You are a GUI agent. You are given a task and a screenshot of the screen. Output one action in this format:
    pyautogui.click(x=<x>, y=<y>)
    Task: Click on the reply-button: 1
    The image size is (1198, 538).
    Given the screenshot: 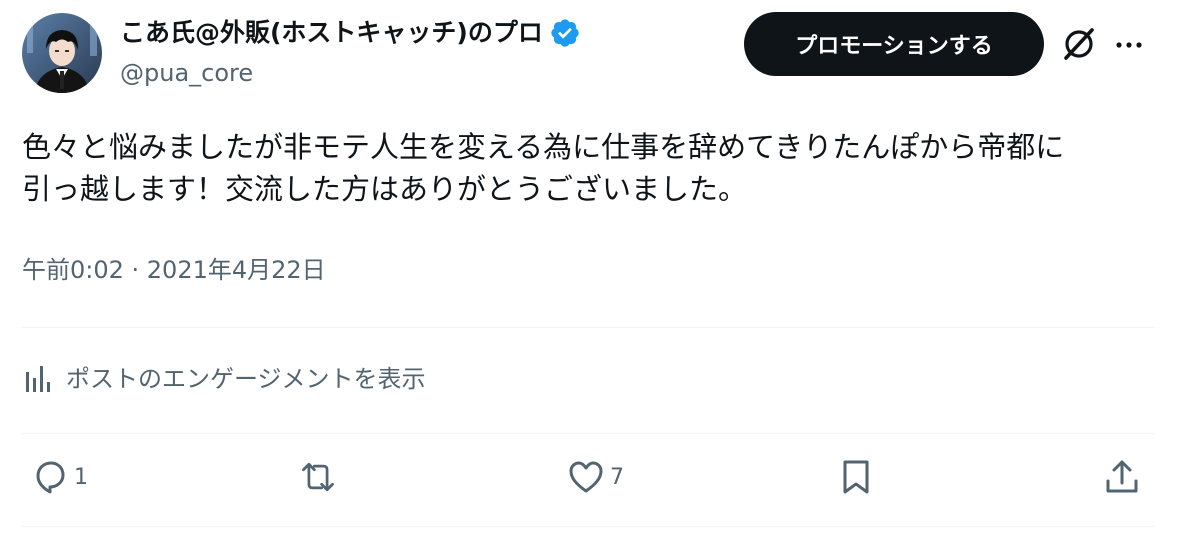 What is the action you would take?
    pyautogui.click(x=59, y=477)
    